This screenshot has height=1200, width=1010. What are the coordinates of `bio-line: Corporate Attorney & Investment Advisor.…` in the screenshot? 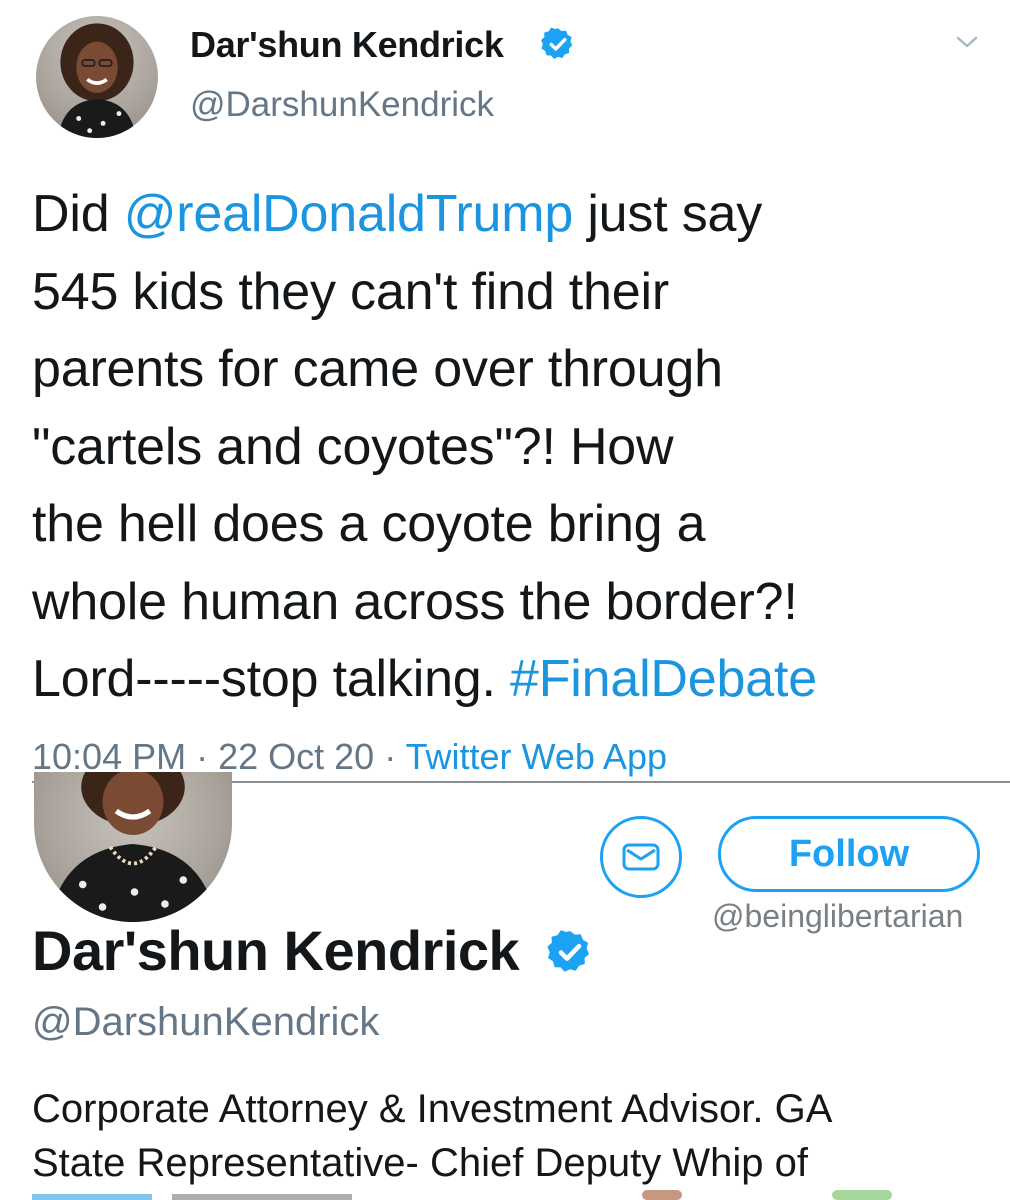 It's located at (432, 1109).